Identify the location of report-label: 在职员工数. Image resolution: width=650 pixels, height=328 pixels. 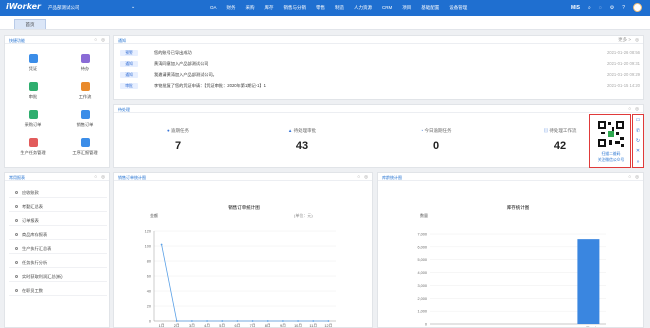
(32, 290).